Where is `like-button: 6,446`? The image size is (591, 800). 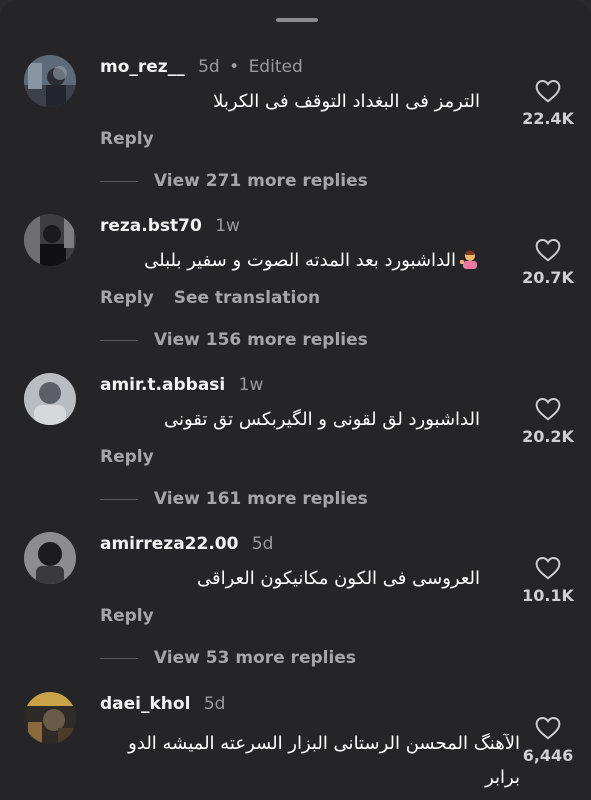
like-button: 6,446 is located at coordinates (548, 740).